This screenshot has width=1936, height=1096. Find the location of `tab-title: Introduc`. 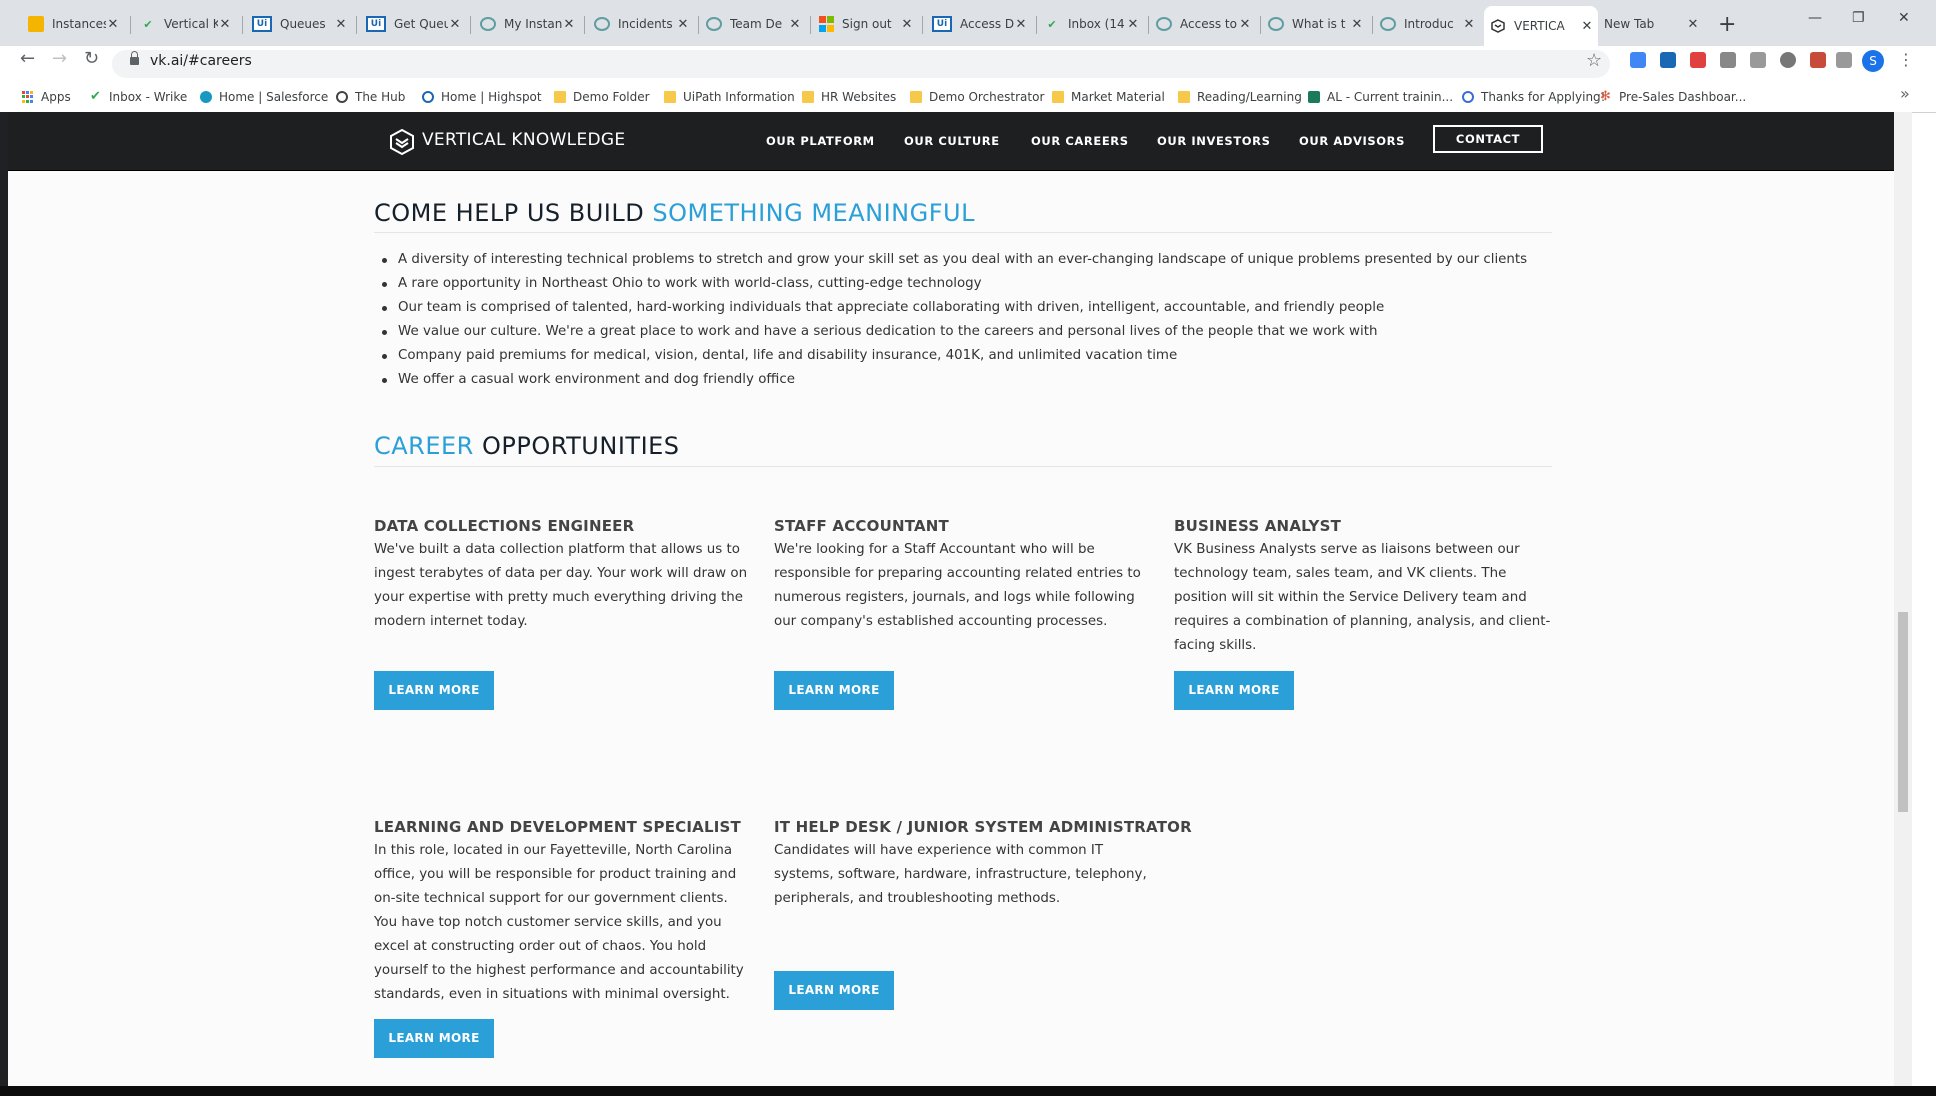

tab-title: Introduc is located at coordinates (1429, 24).